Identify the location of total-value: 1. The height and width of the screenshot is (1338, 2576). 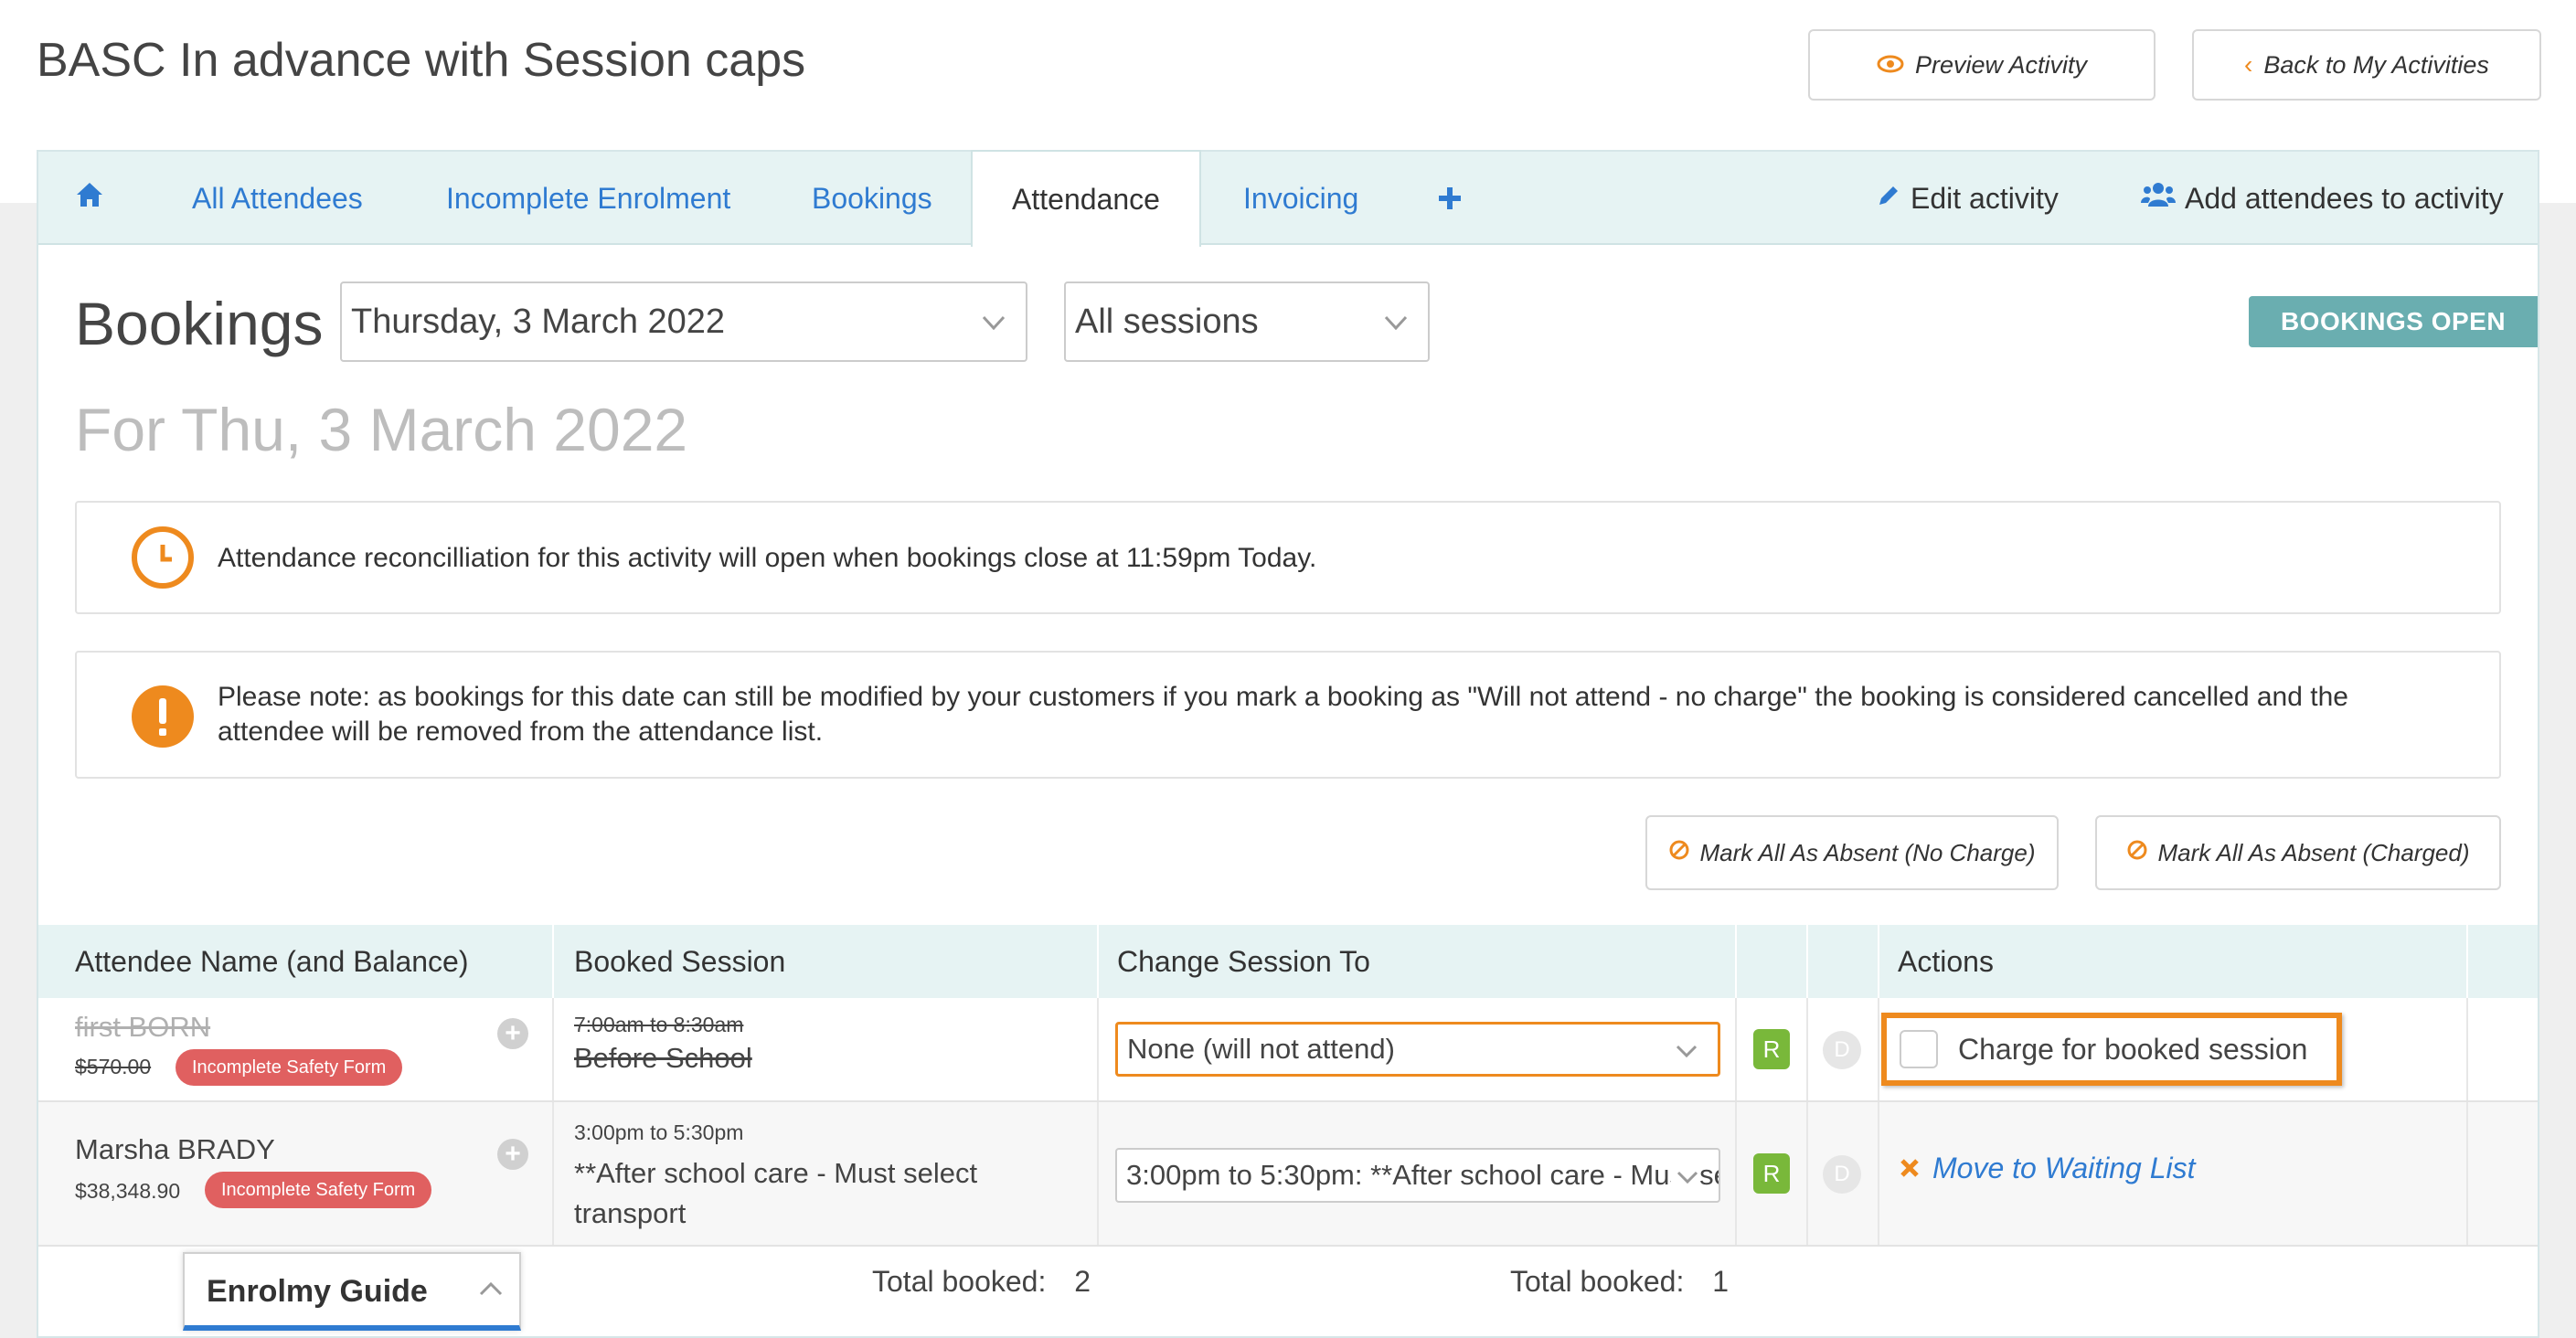
(1721, 1281).